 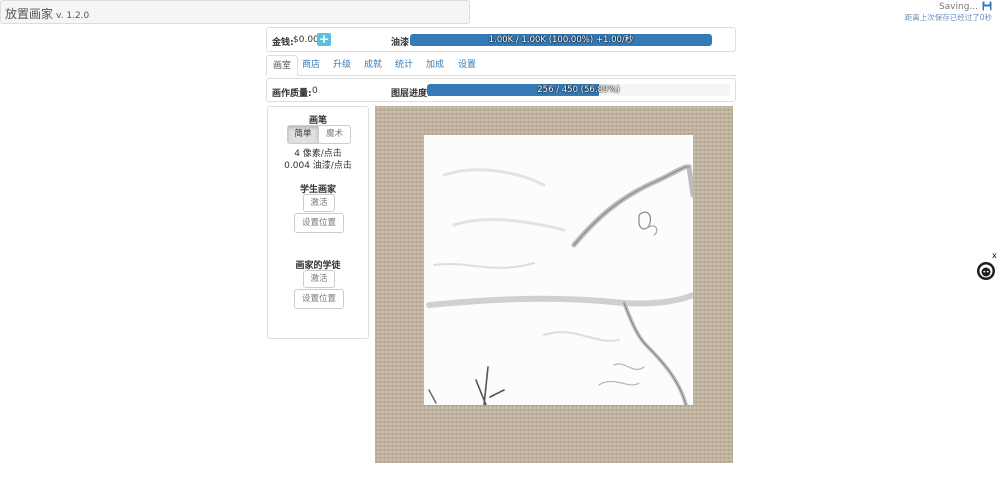 I want to click on painting-sketch, so click(x=558, y=270).